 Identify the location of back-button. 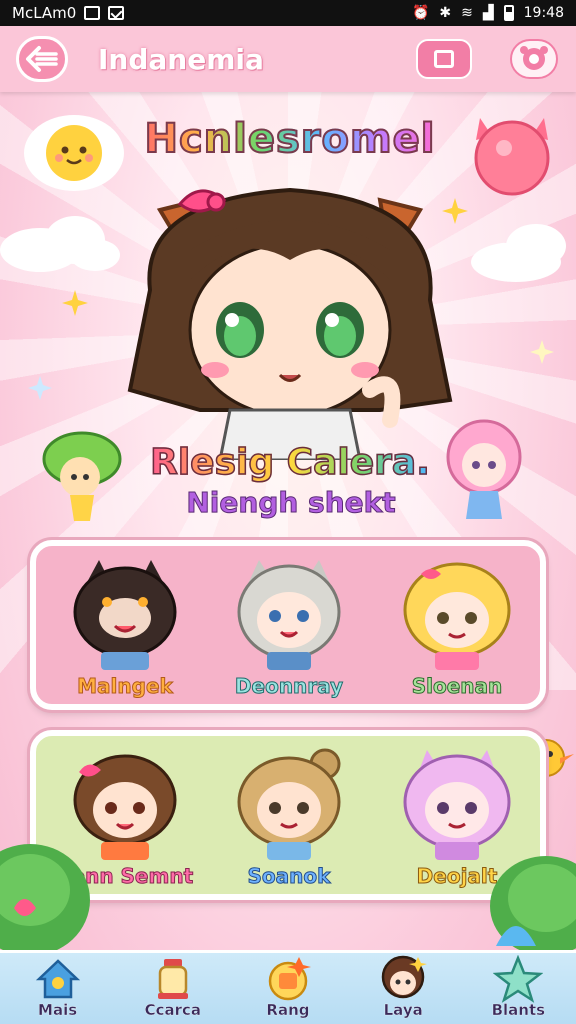
(42, 59).